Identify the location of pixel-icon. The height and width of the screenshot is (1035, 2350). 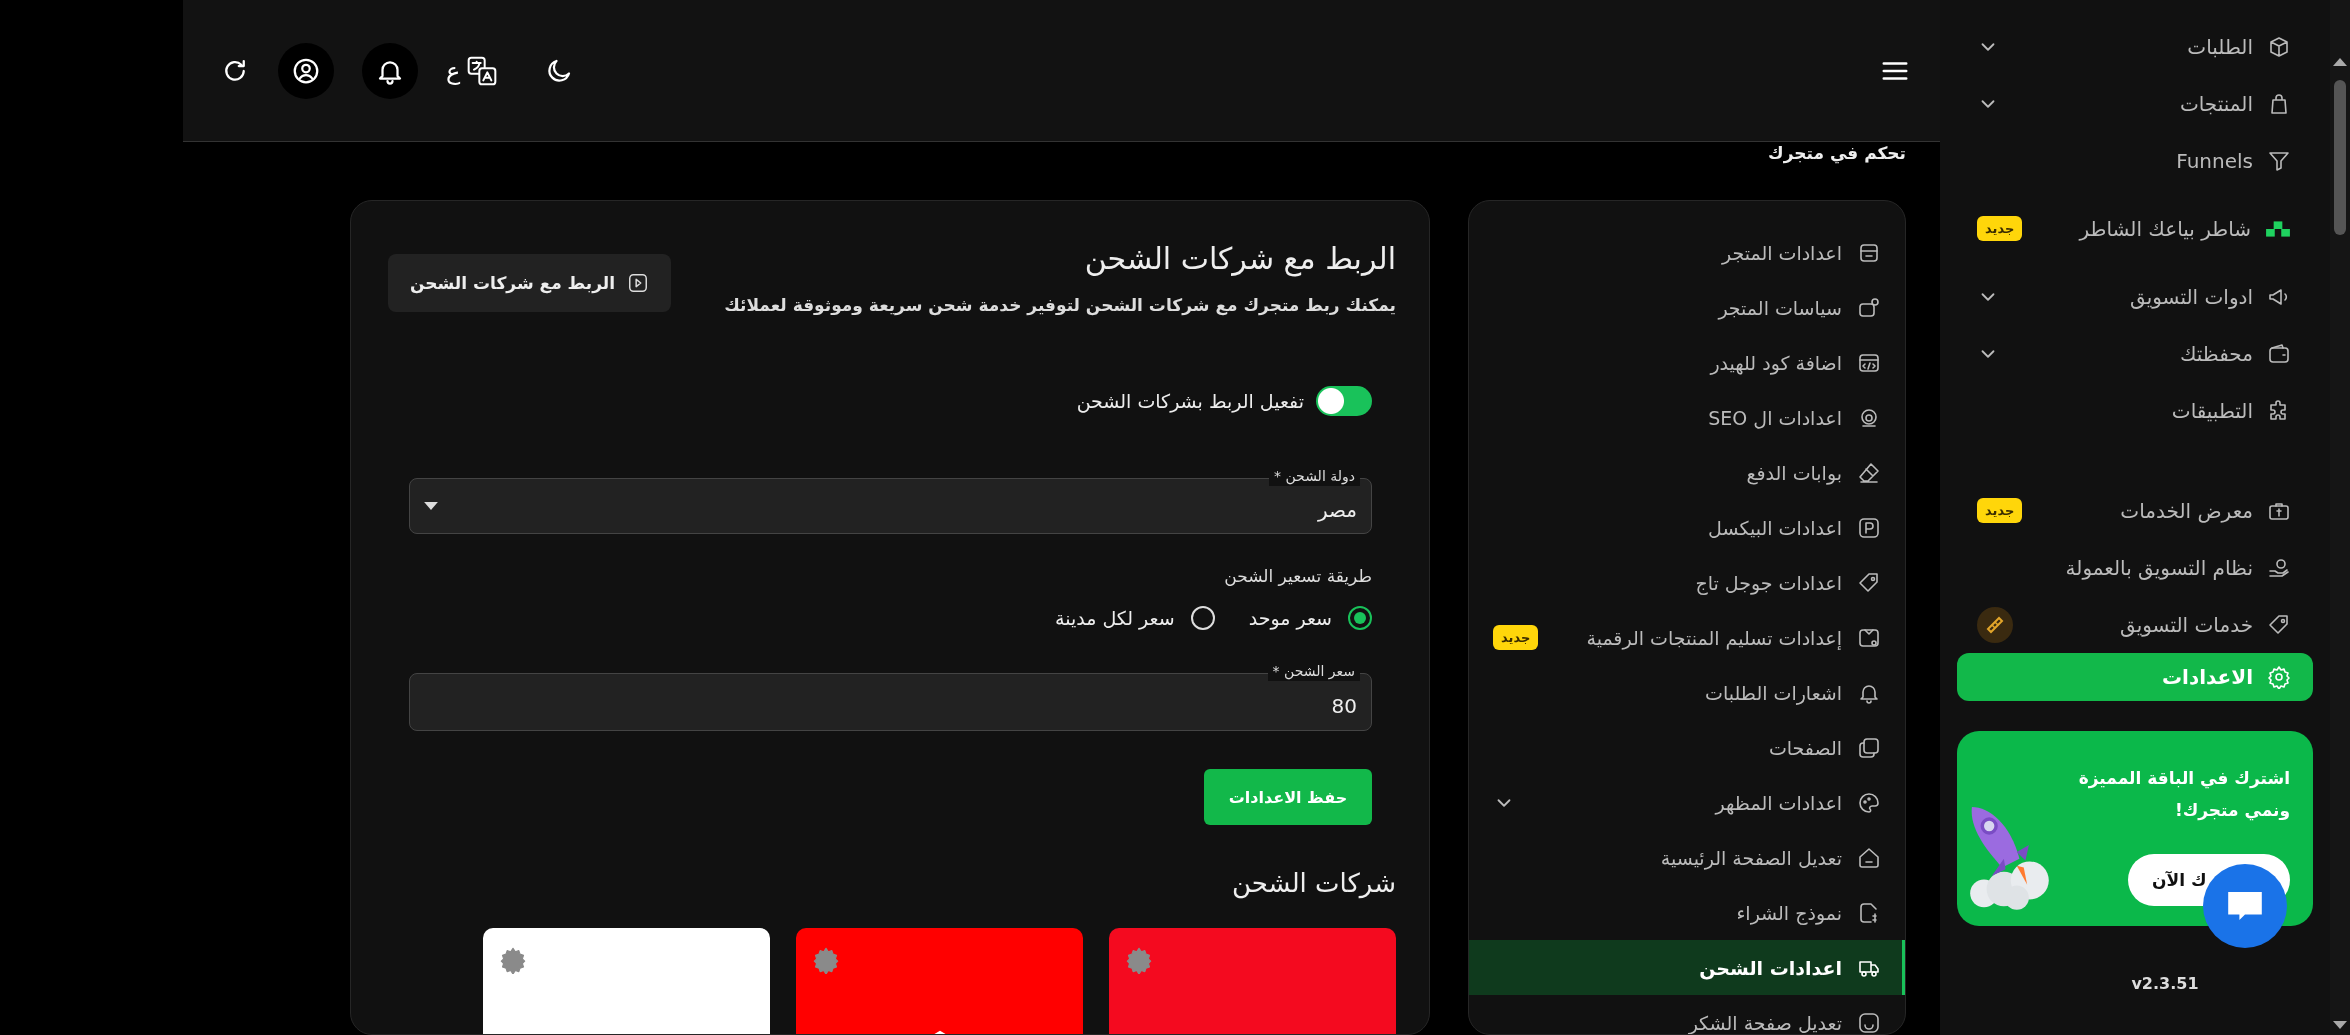
(1869, 527).